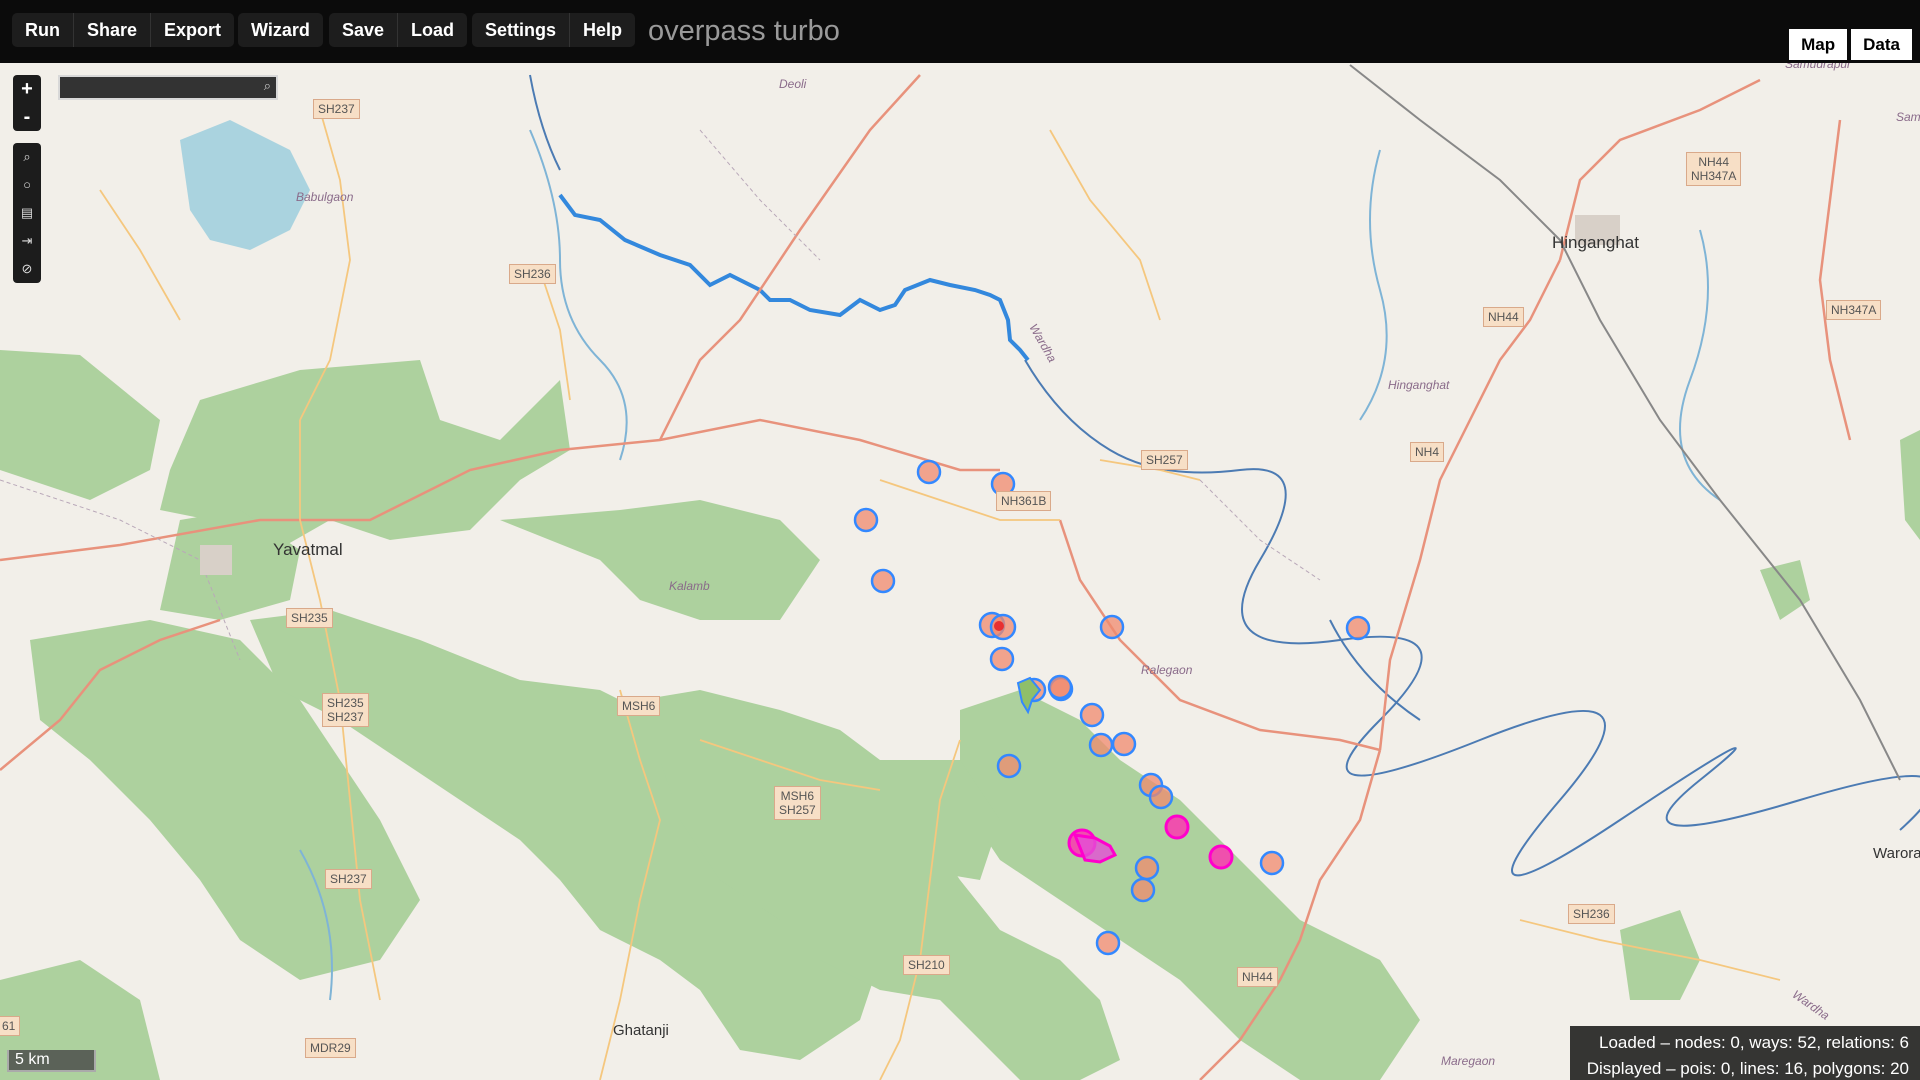 The image size is (1920, 1080). I want to click on road-shield: MSH6, so click(639, 706).